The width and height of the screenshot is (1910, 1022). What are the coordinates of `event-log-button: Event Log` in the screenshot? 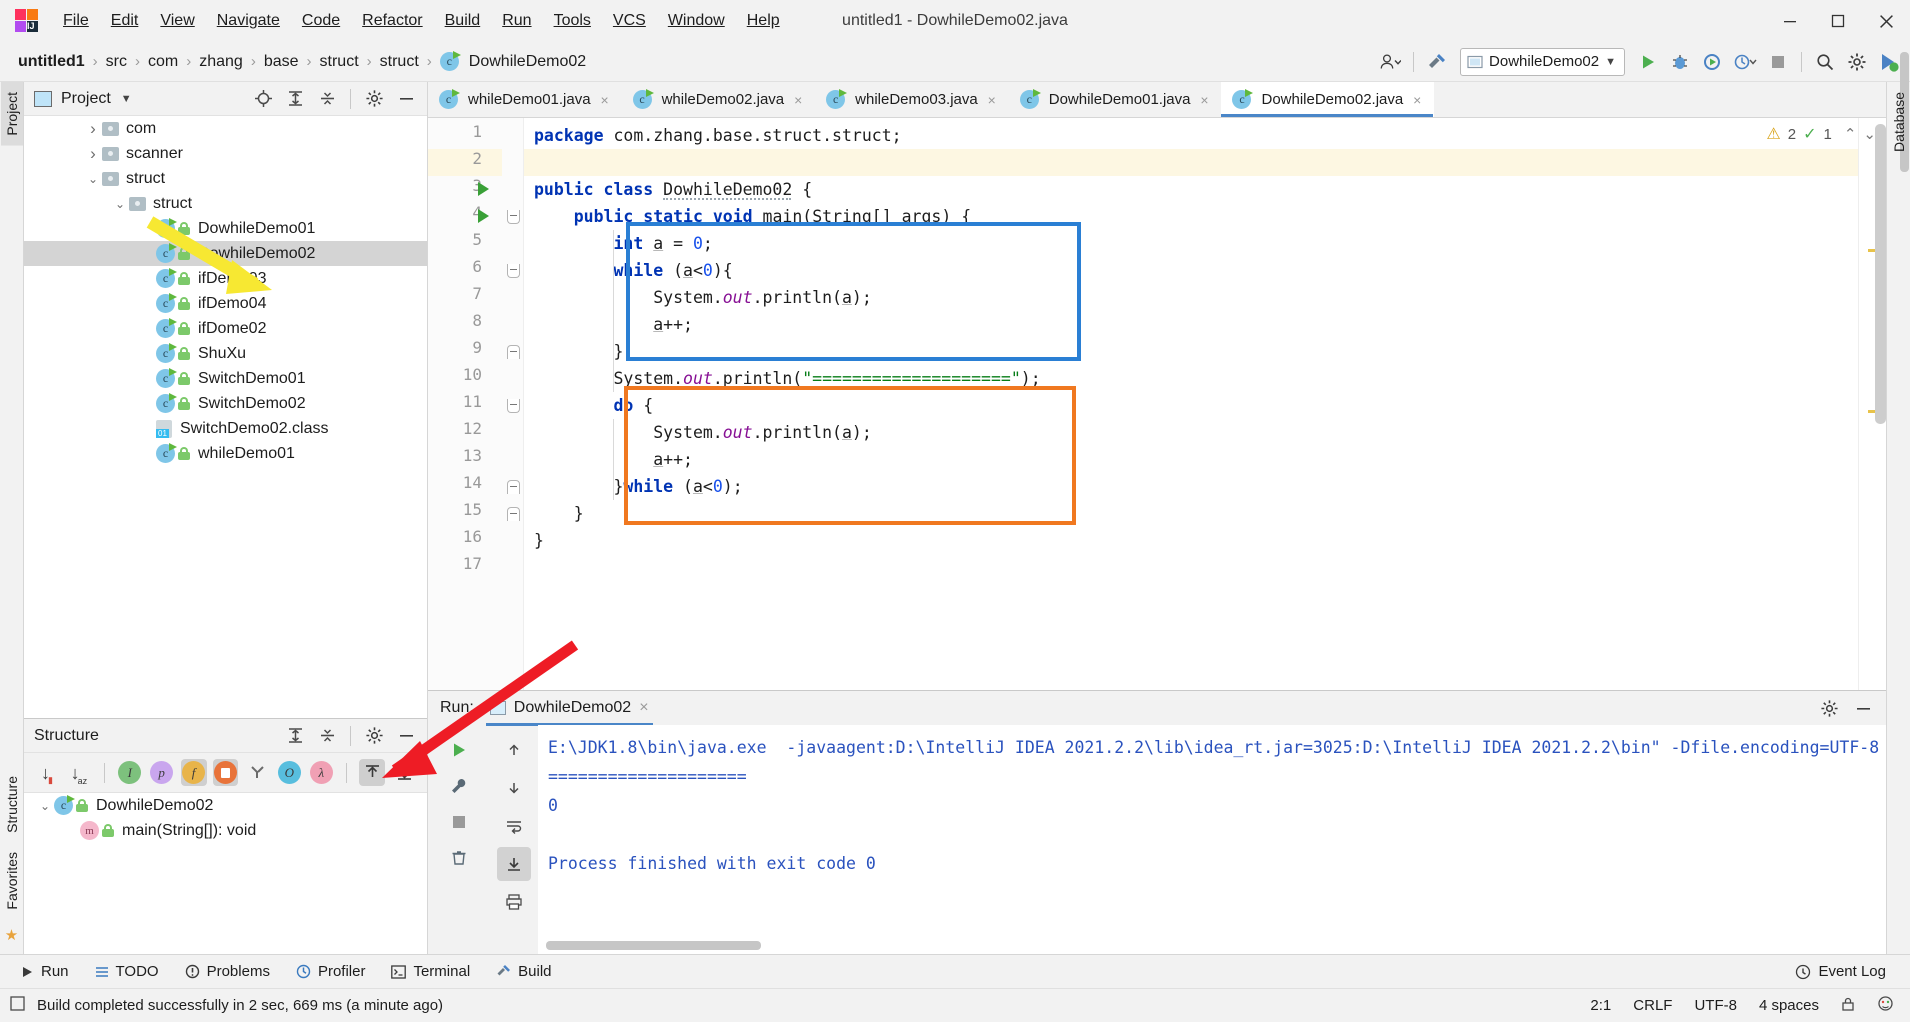 It's located at (1840, 971).